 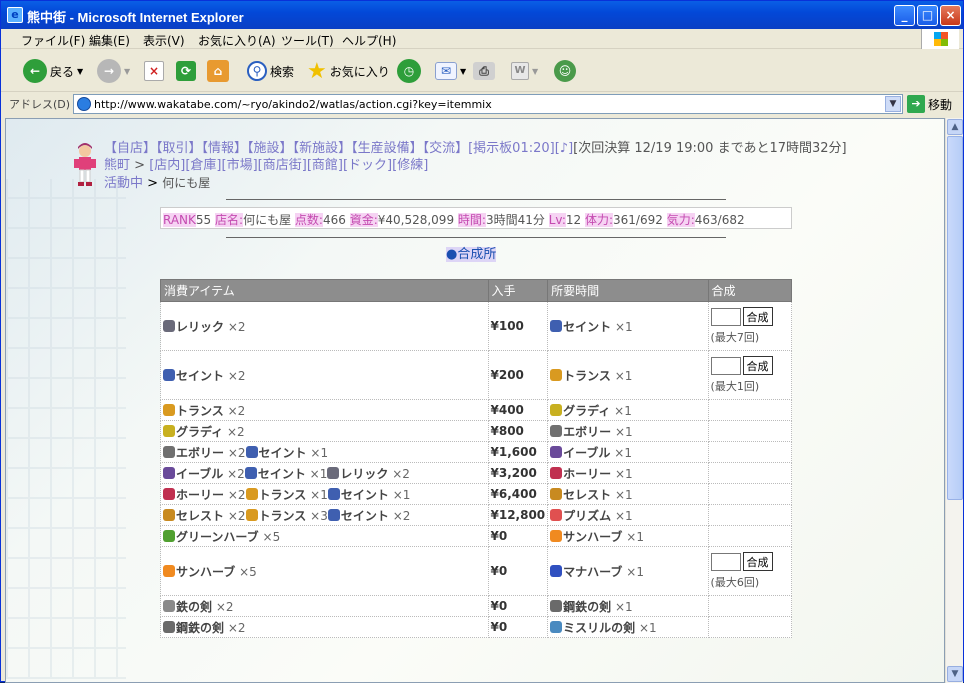 I want to click on back-button: ← 戻る ▼, so click(x=53, y=71).